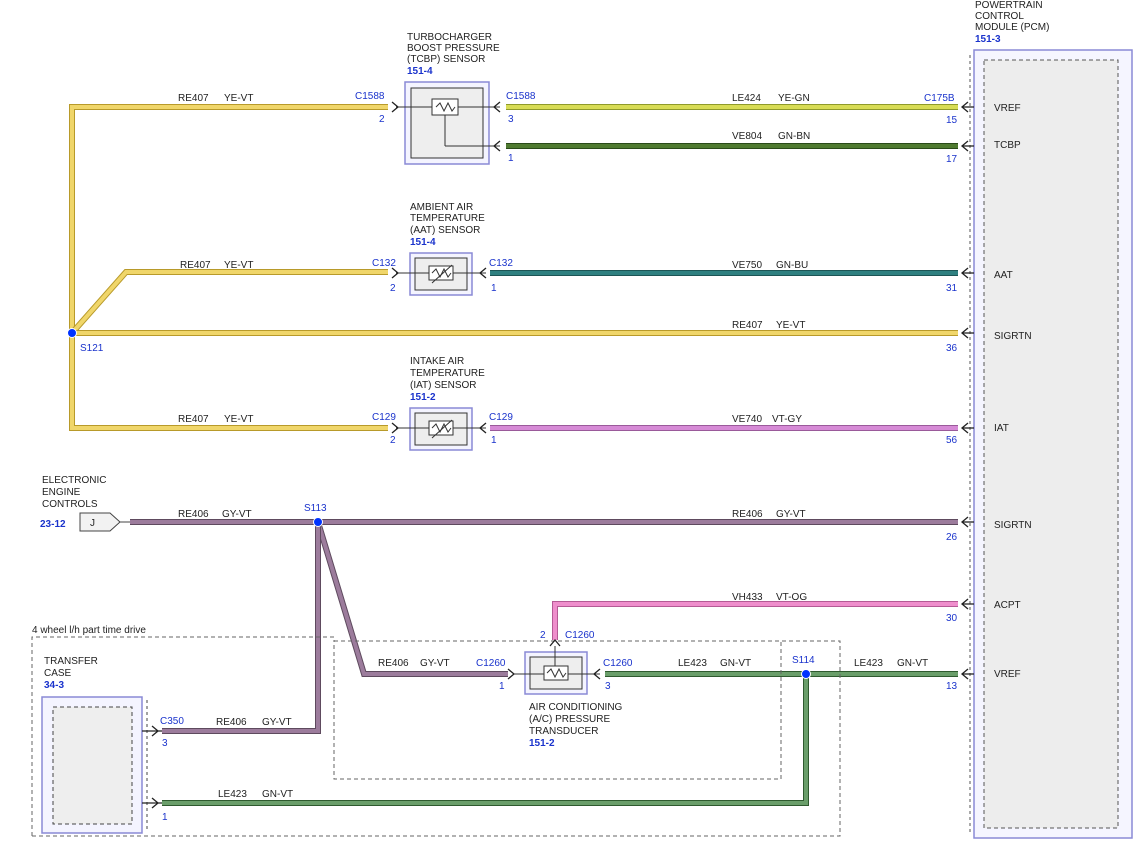  Describe the element at coordinates (952, 288) in the screenshot. I see `pcm-pin-num-31: 31` at that location.